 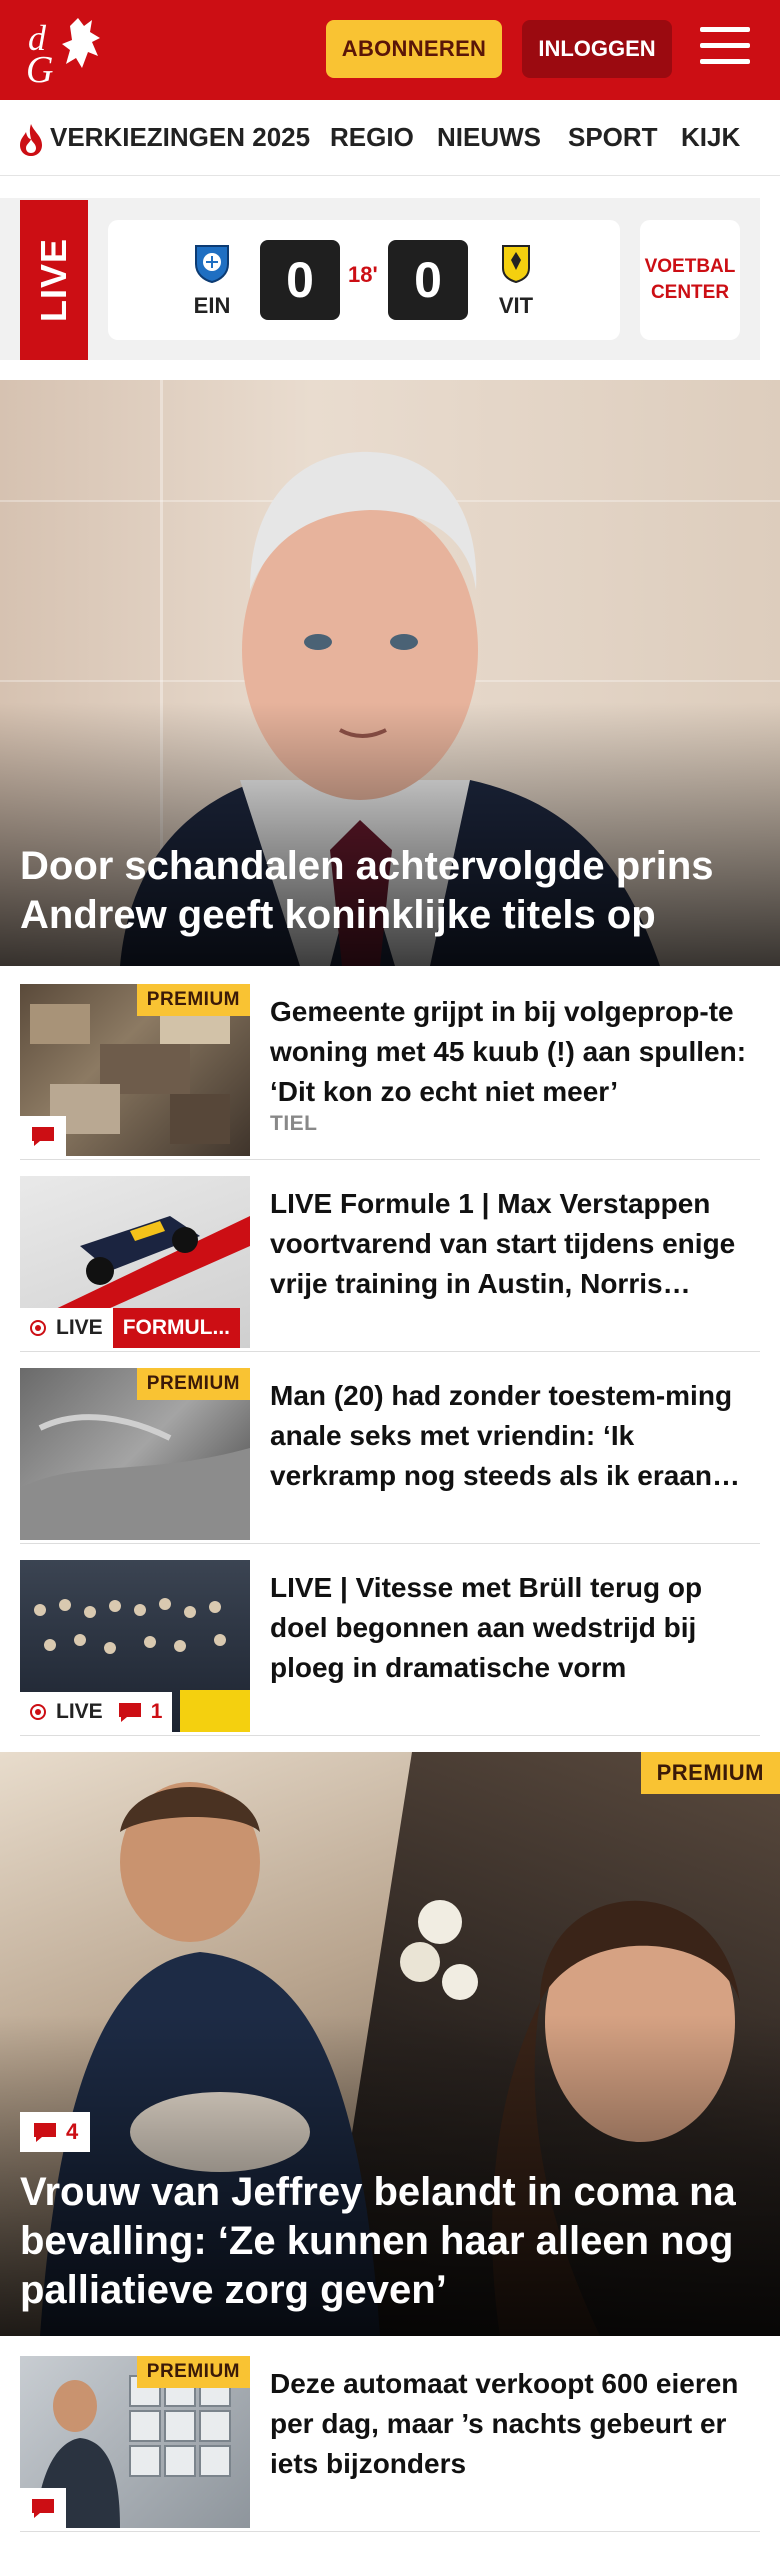 I want to click on away-score: 0, so click(x=428, y=280).